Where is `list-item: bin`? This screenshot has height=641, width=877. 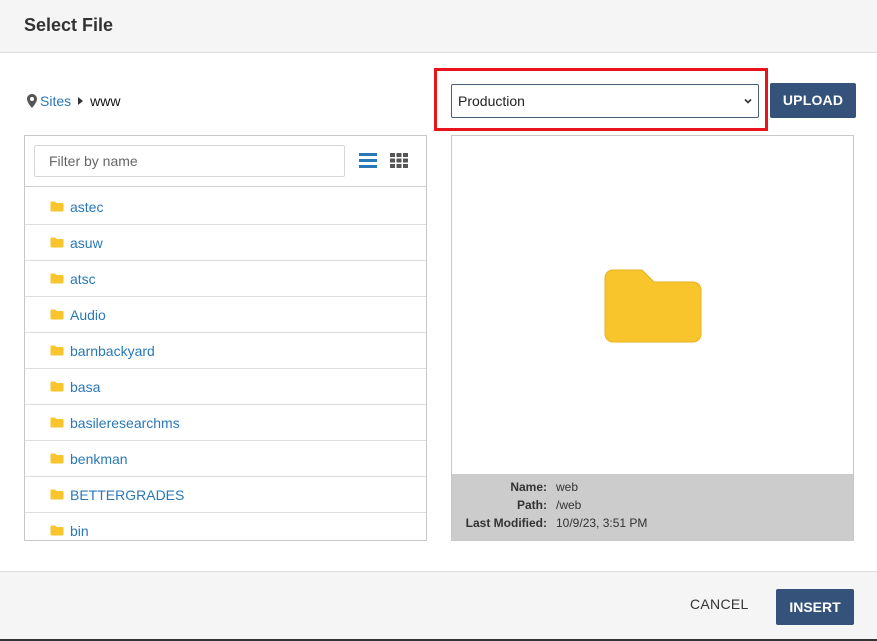 list-item: bin is located at coordinates (225, 526).